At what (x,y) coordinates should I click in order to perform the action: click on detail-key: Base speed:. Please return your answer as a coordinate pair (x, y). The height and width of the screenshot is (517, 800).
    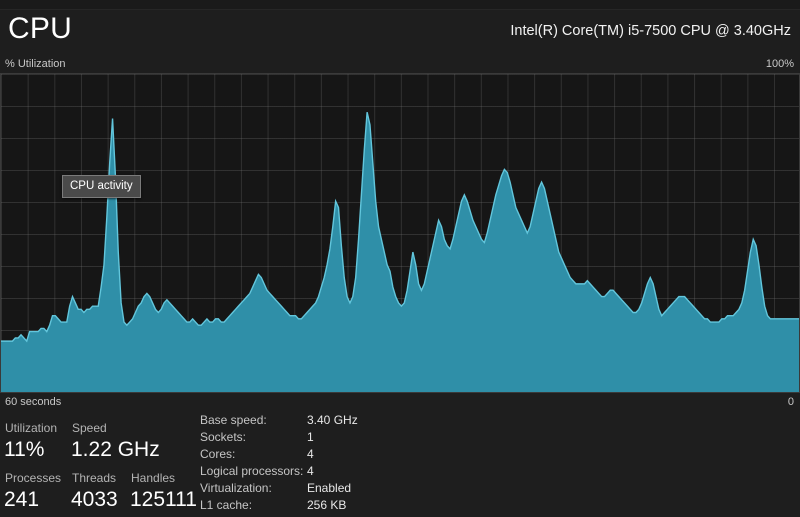
    Looking at the image, I should click on (233, 420).